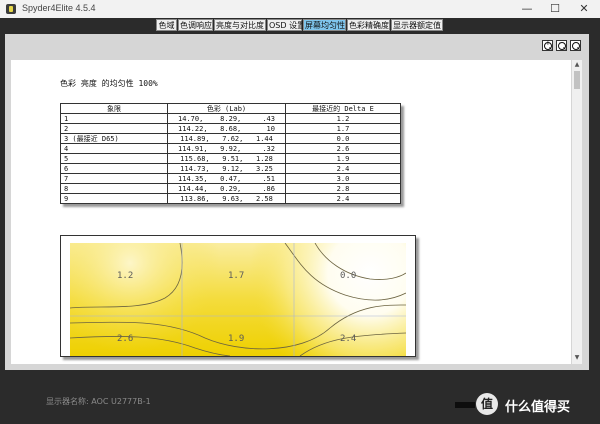 The width and height of the screenshot is (600, 424). What do you see at coordinates (226, 178) in the screenshot?
I see `lab-value-cell: 114.35, 0.47, .51` at bounding box center [226, 178].